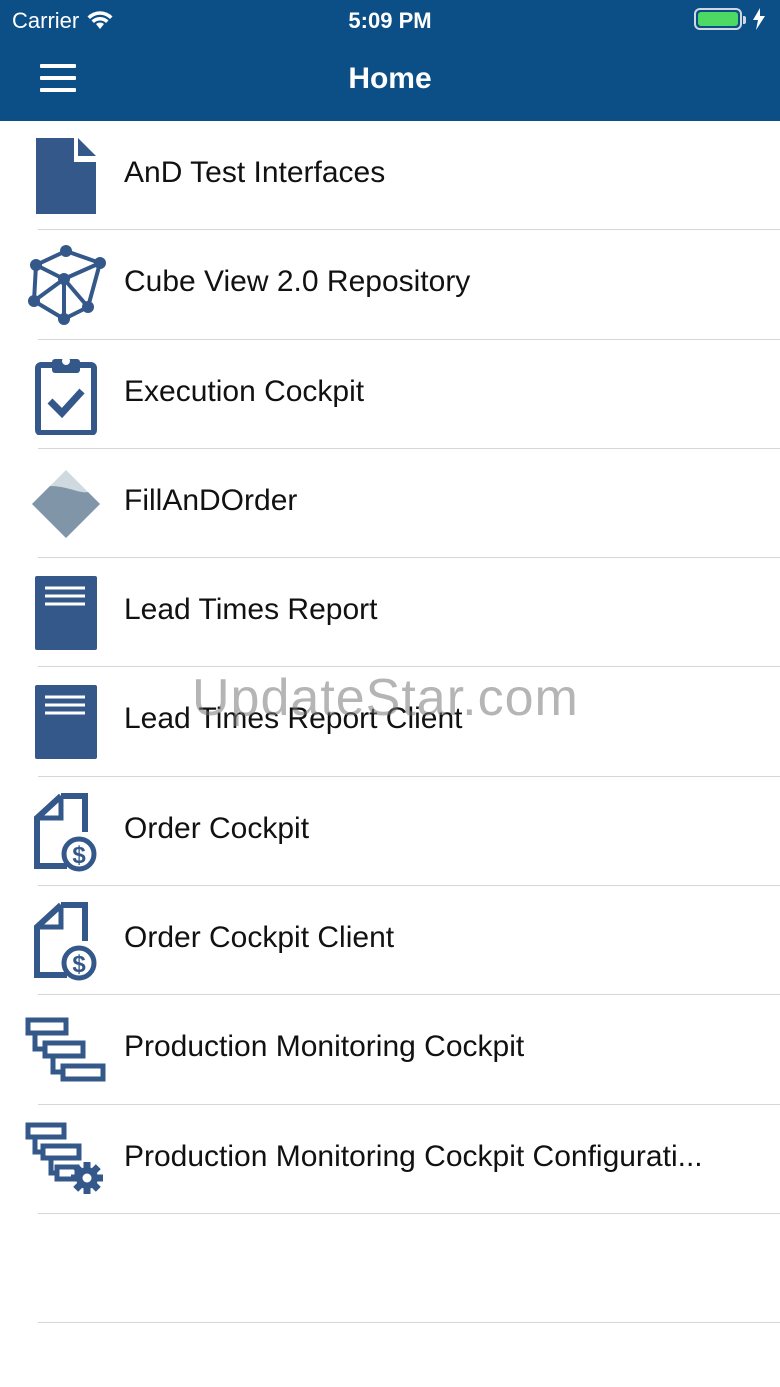  What do you see at coordinates (66, 176) in the screenshot?
I see `document-icon` at bounding box center [66, 176].